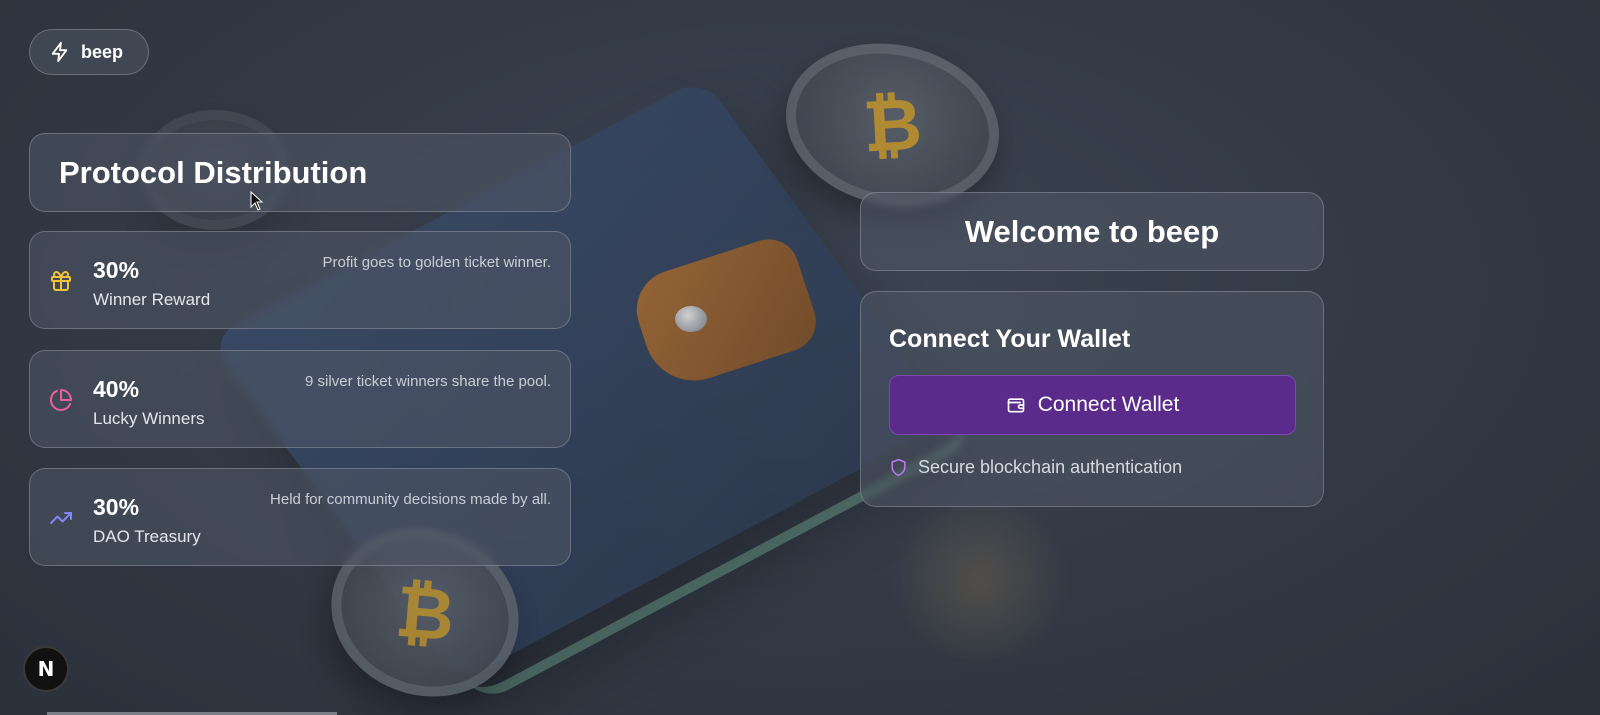  Describe the element at coordinates (102, 51) in the screenshot. I see `brand-name: beep` at that location.